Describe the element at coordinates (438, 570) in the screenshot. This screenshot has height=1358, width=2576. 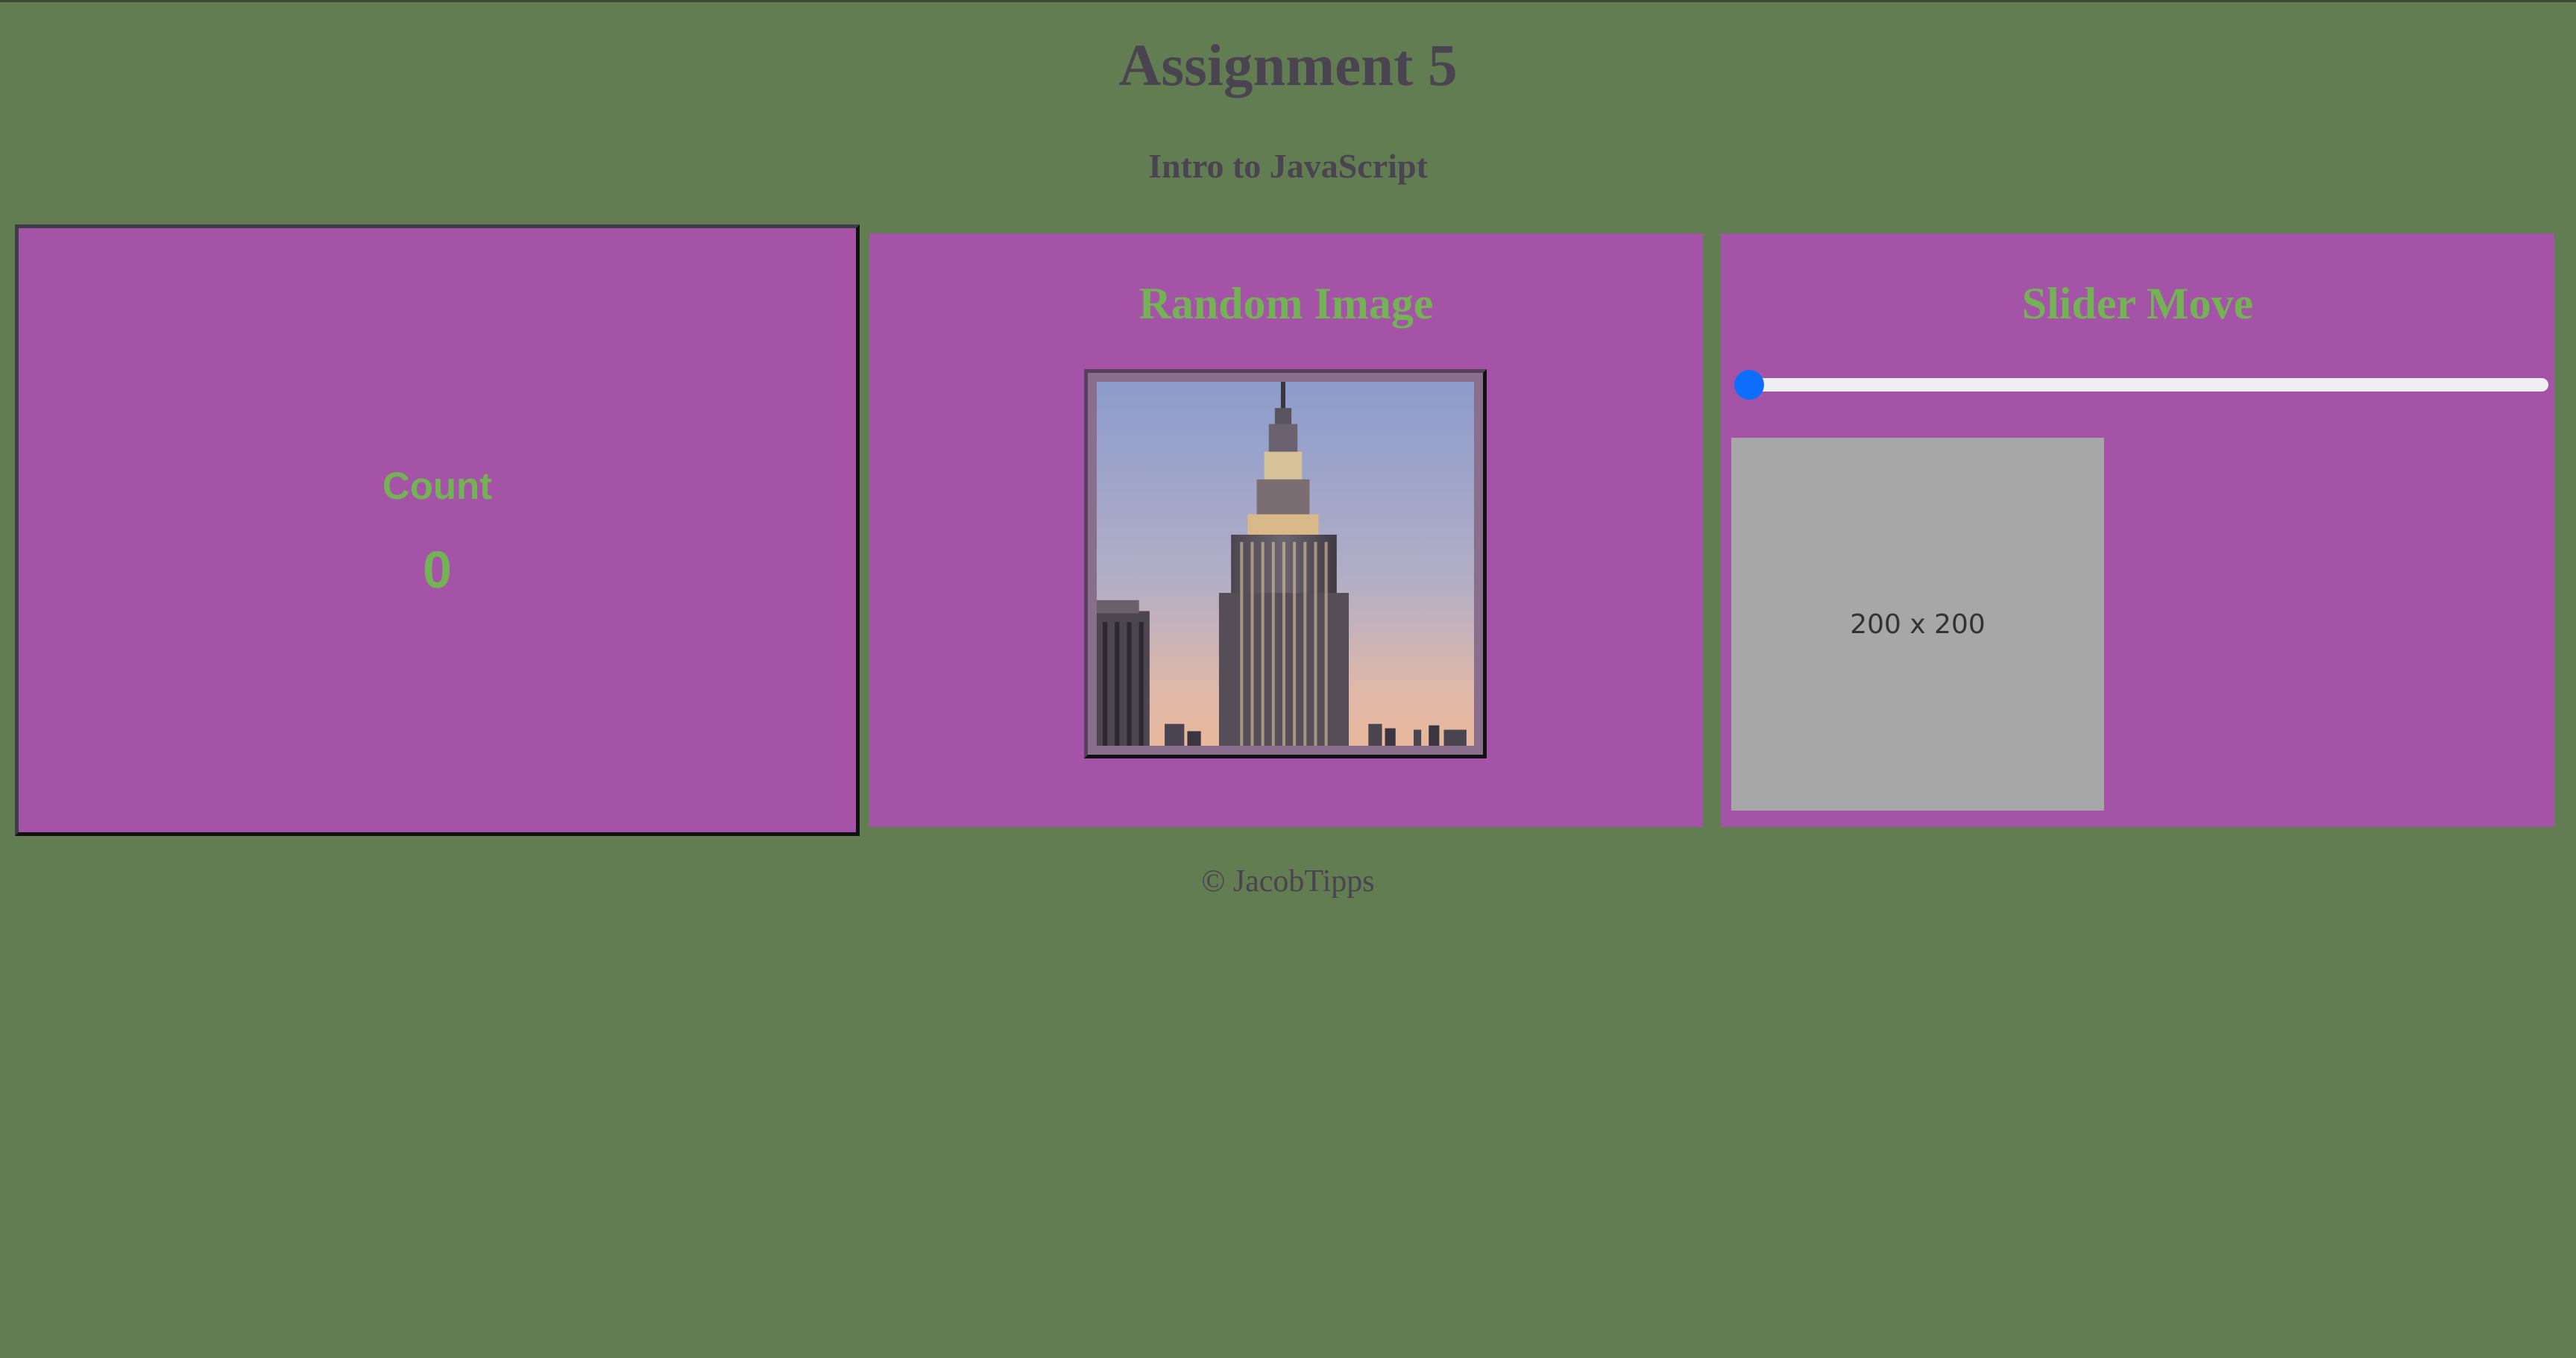
I see `count-value: 0` at that location.